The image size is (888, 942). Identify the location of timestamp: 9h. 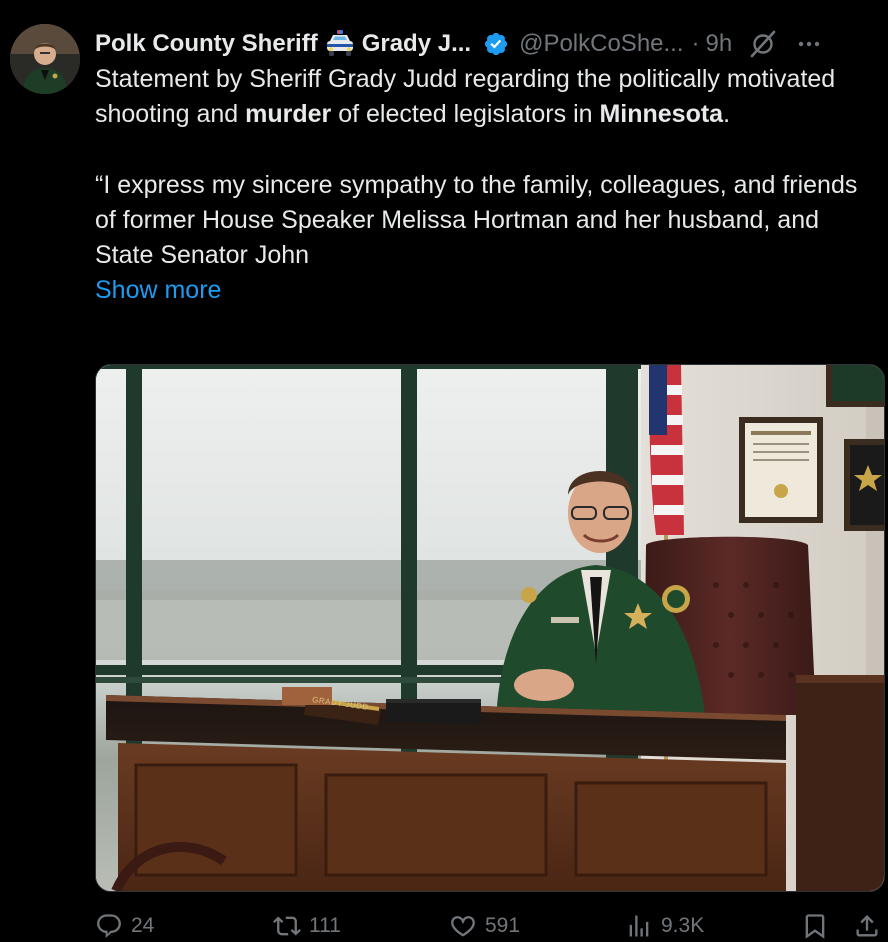
(719, 44).